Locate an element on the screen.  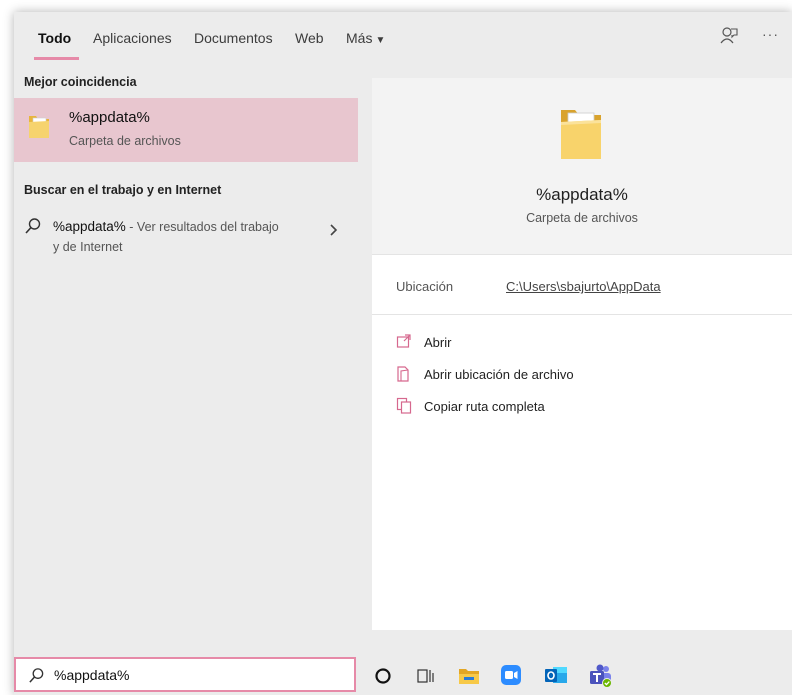
cortana-icon is located at coordinates (383, 678).